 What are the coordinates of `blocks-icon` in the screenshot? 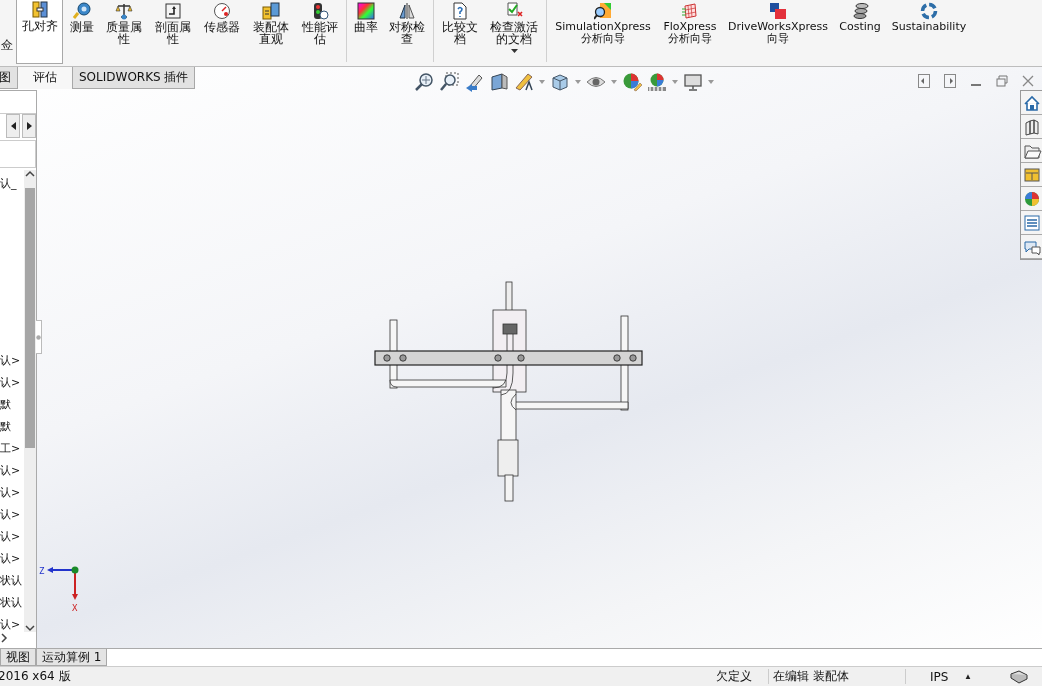 It's located at (39, 10).